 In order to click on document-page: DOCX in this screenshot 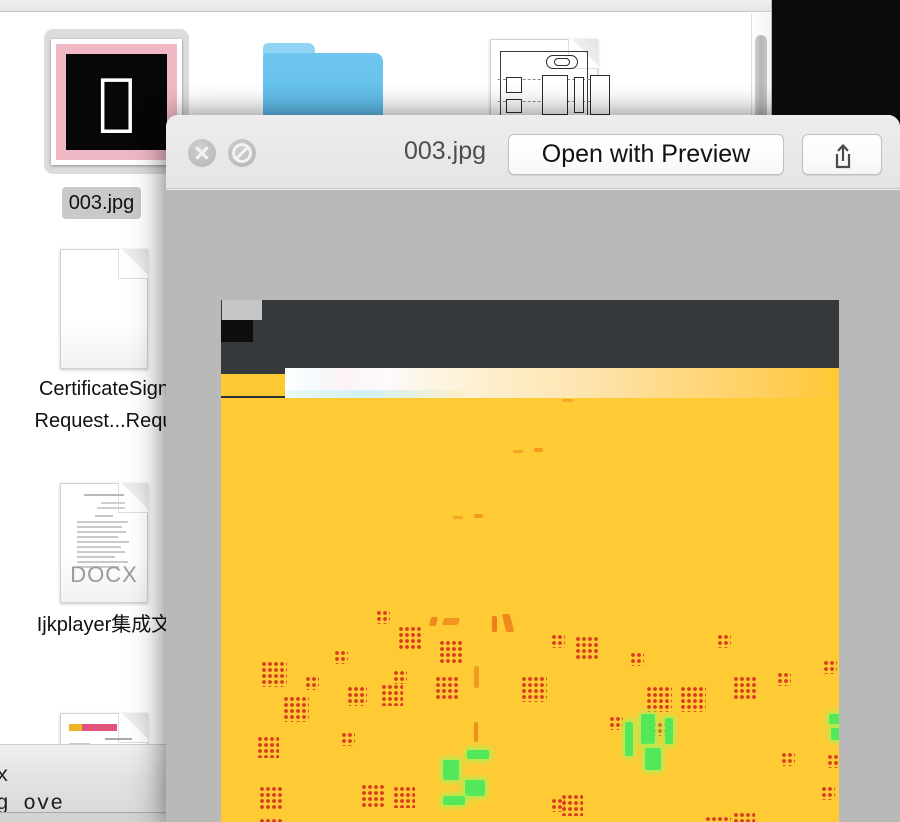, I will do `click(104, 543)`.